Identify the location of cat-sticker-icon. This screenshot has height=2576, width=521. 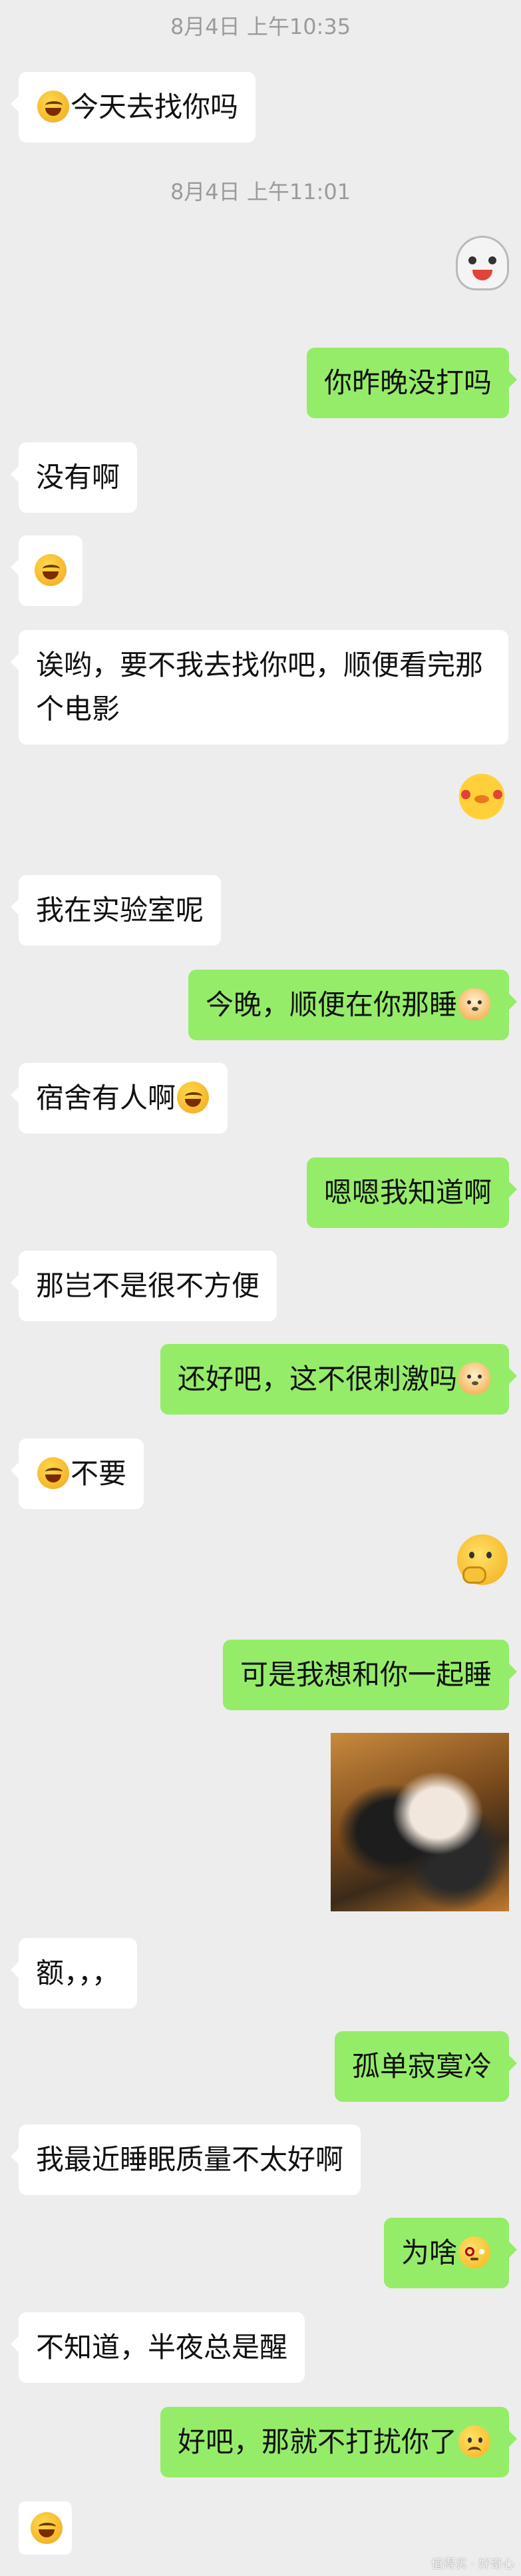
(482, 263).